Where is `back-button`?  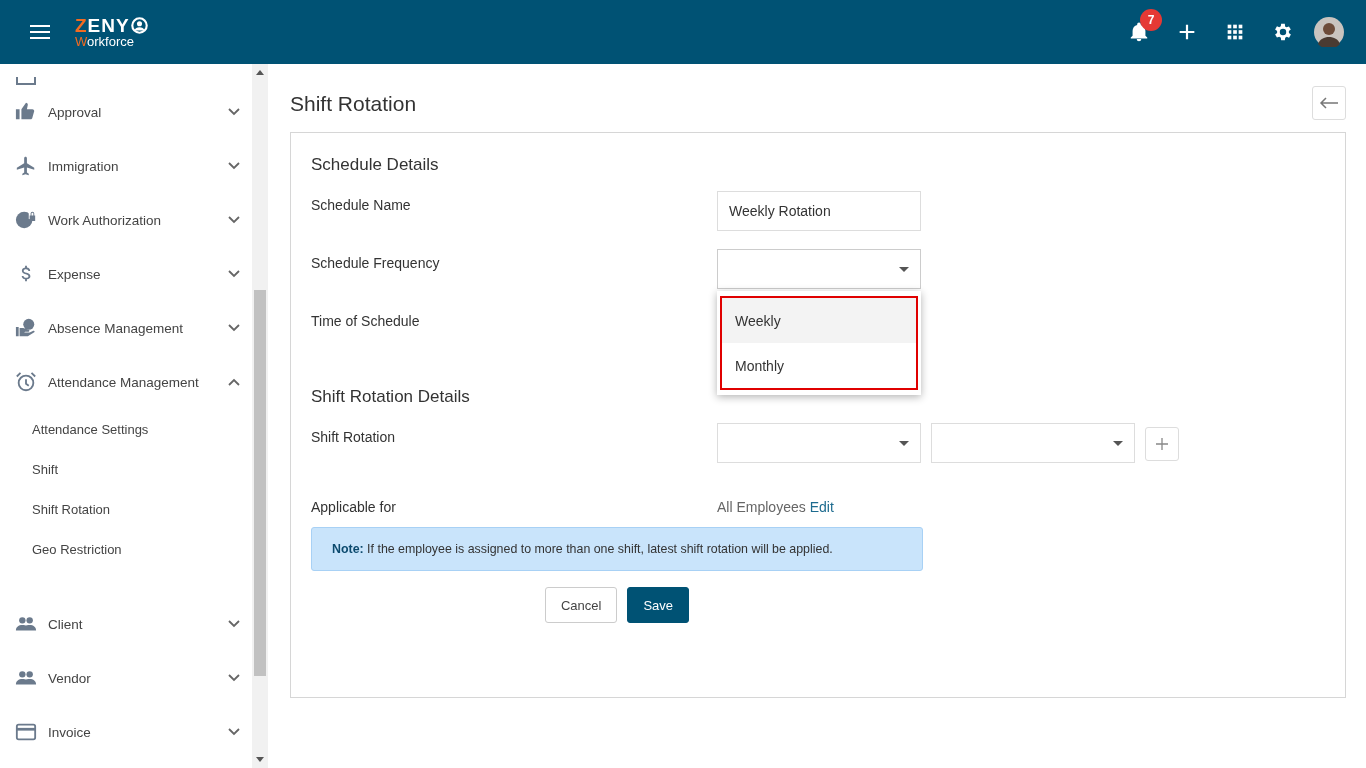 back-button is located at coordinates (1329, 103).